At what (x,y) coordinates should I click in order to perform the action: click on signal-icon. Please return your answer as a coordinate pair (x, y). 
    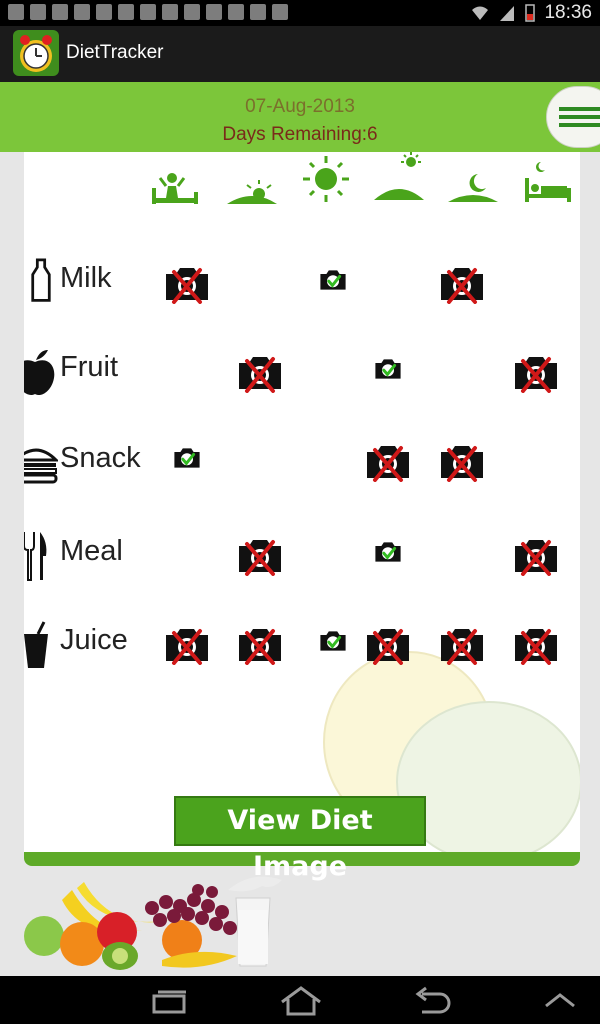
    Looking at the image, I should click on (507, 13).